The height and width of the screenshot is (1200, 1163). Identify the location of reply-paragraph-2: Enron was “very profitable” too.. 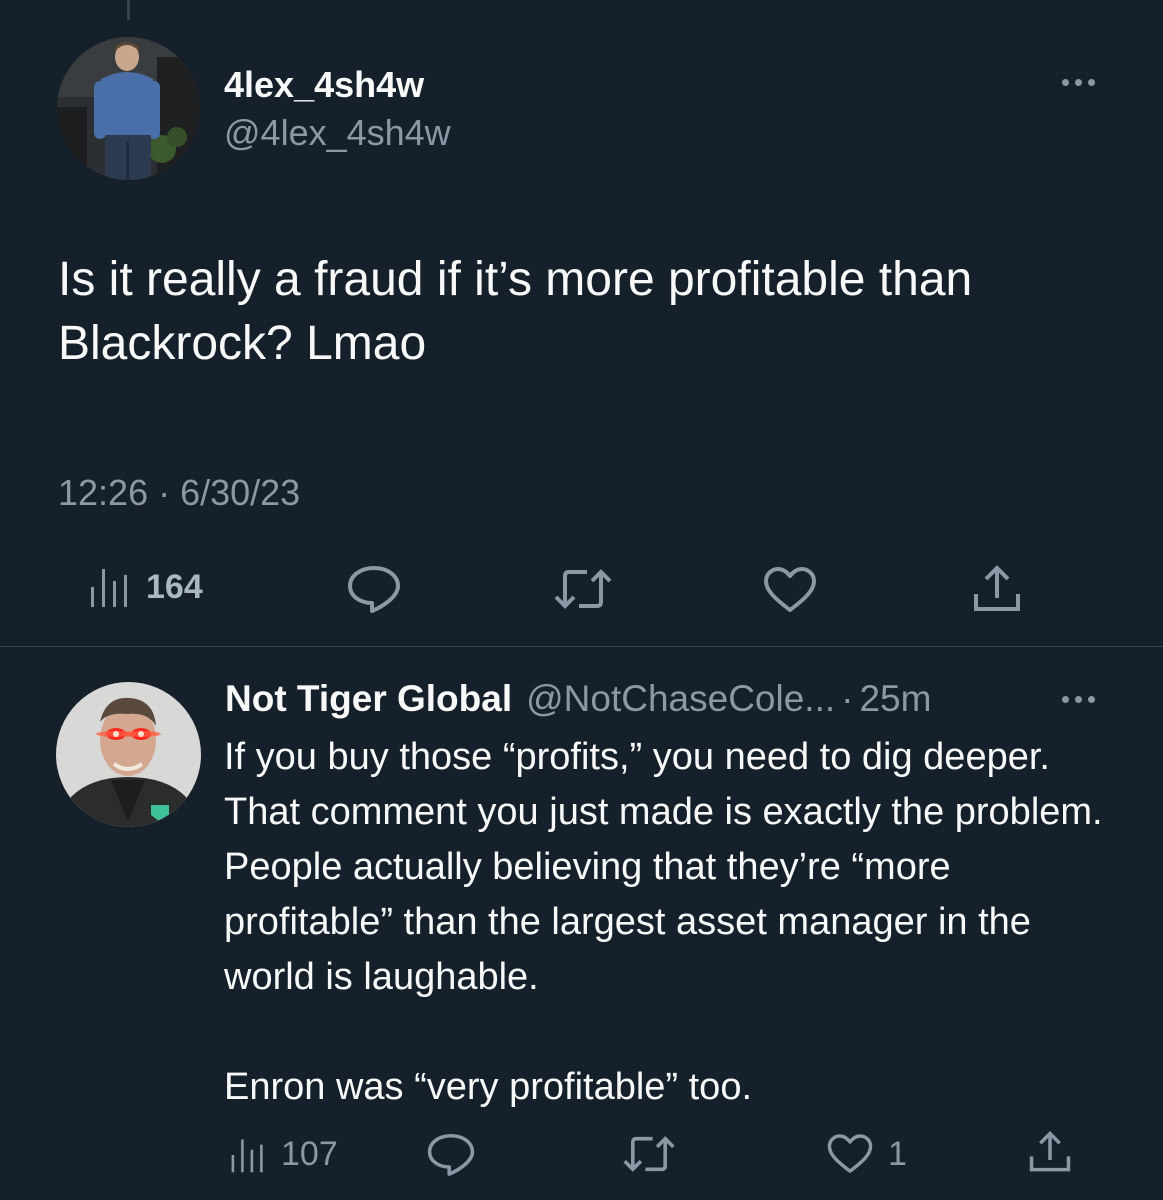
(488, 1087).